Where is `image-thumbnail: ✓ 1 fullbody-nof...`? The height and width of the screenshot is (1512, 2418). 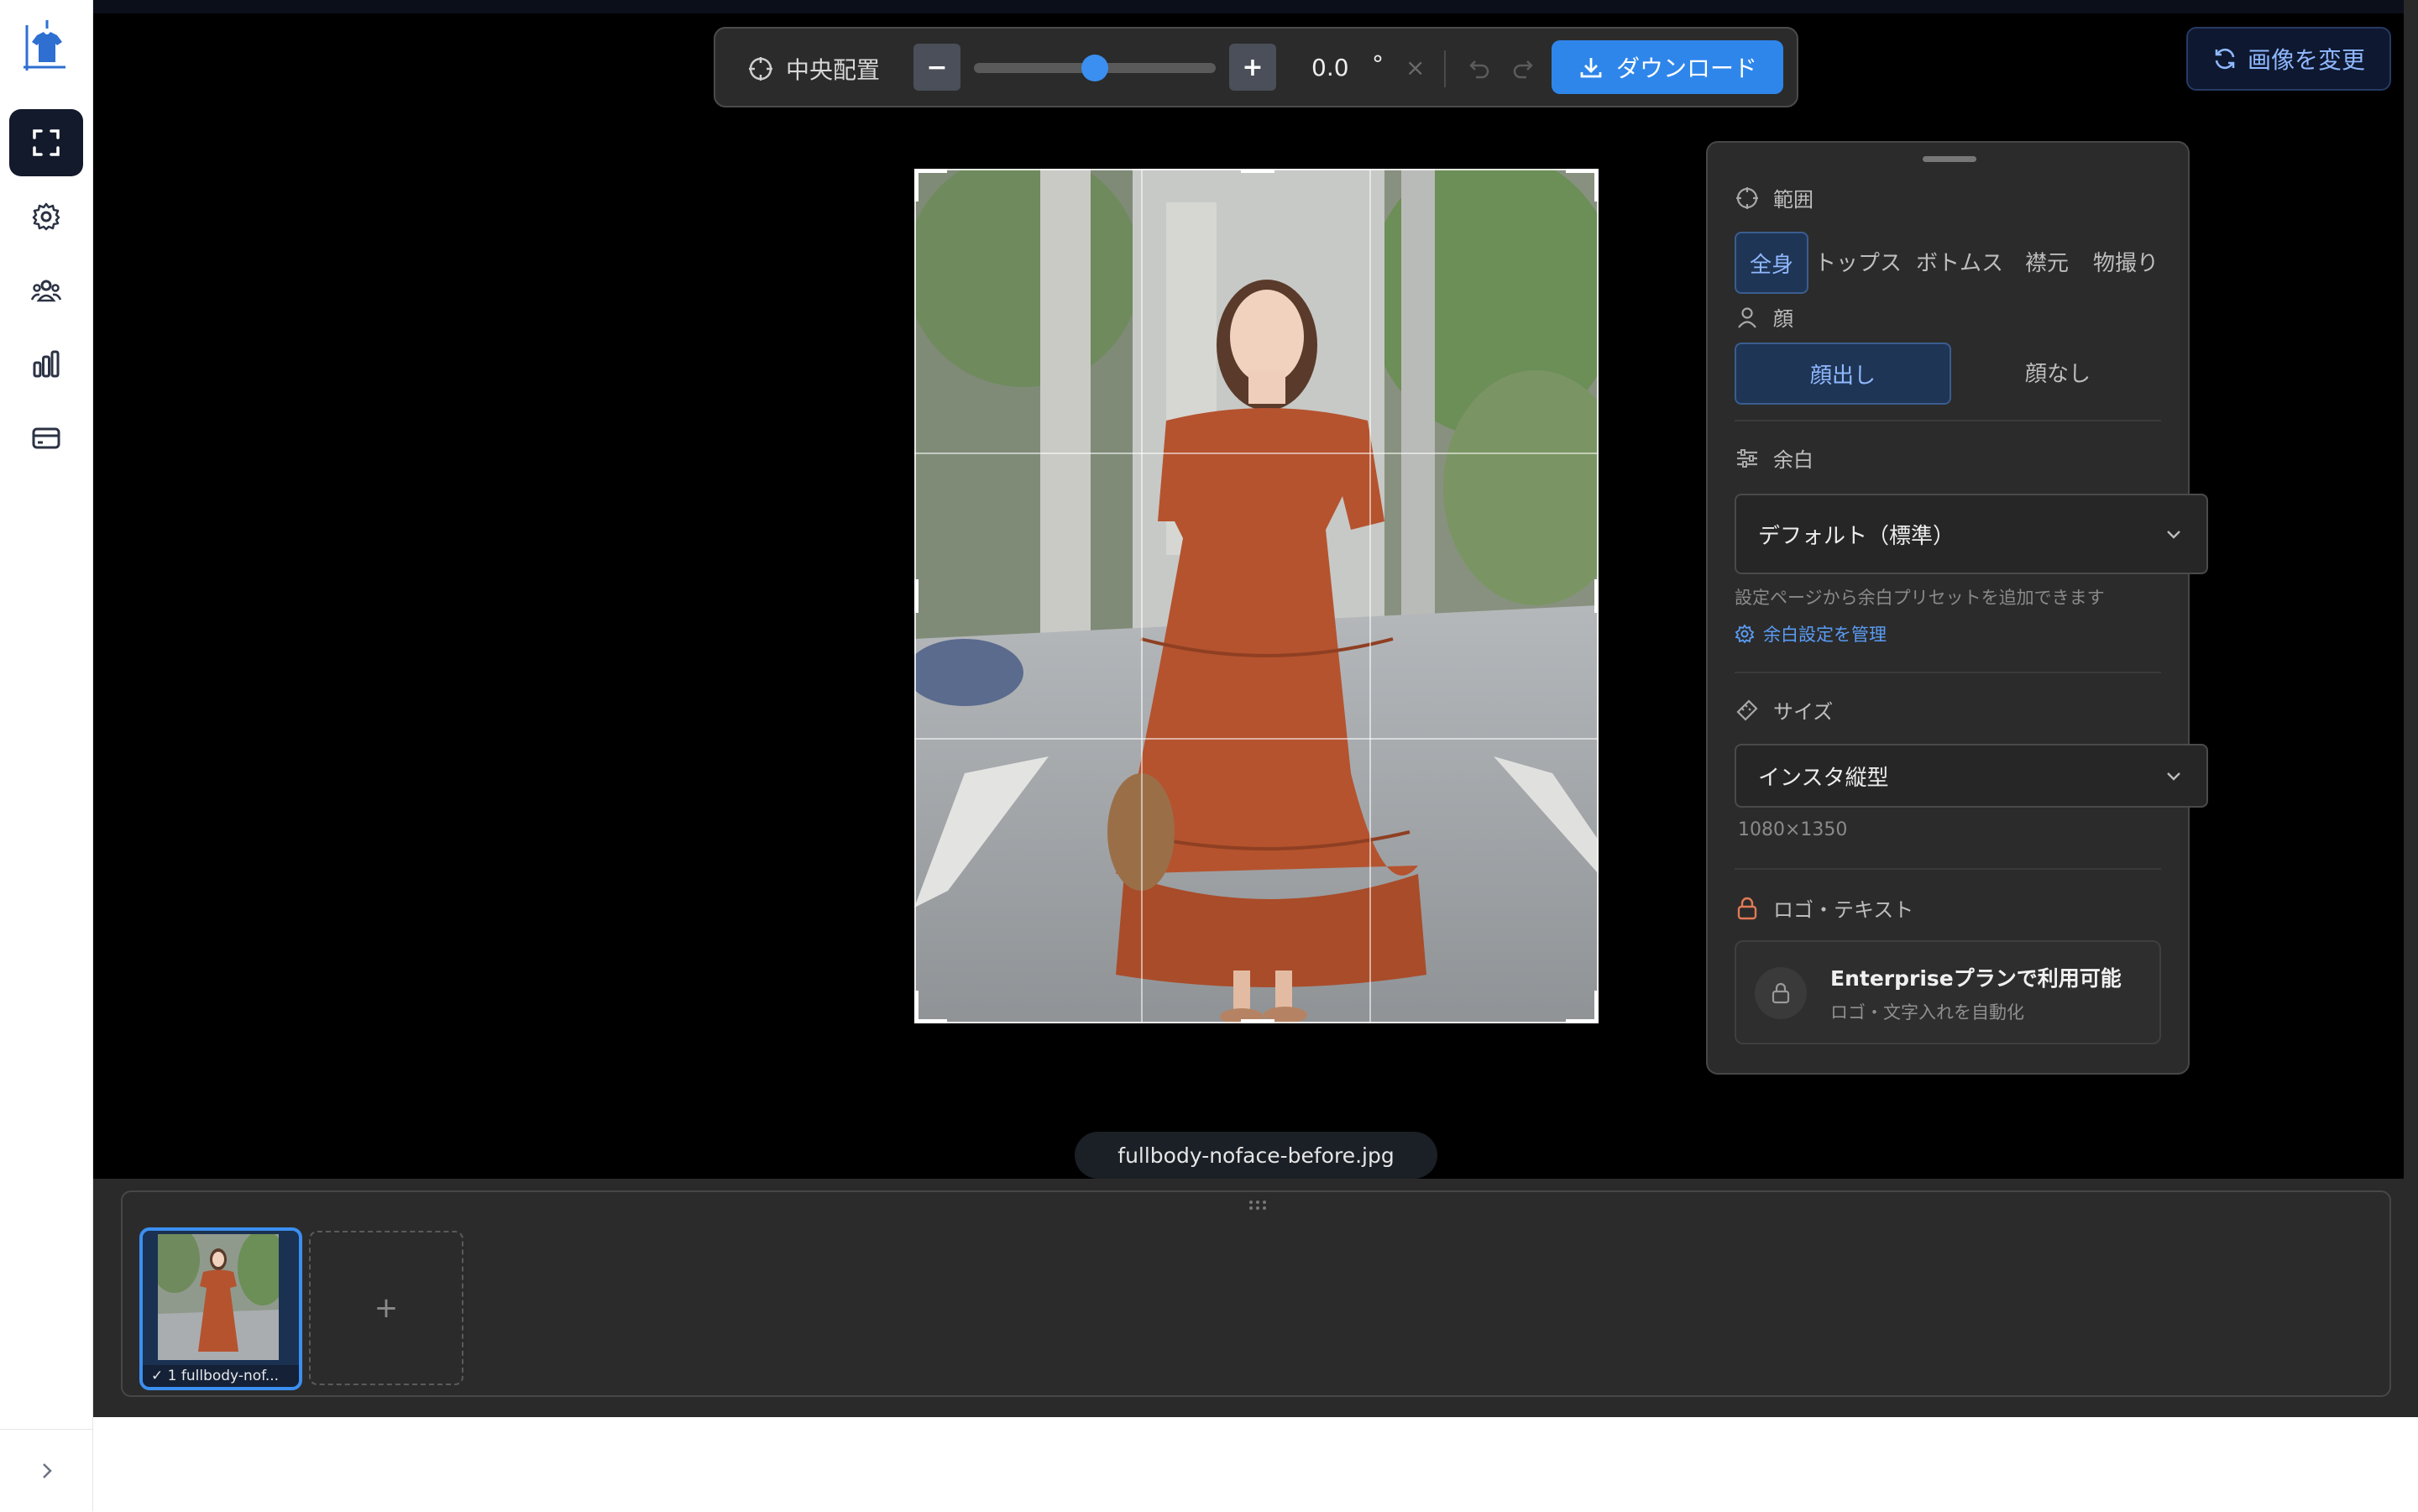 image-thumbnail: ✓ 1 fullbody-nof... is located at coordinates (220, 1308).